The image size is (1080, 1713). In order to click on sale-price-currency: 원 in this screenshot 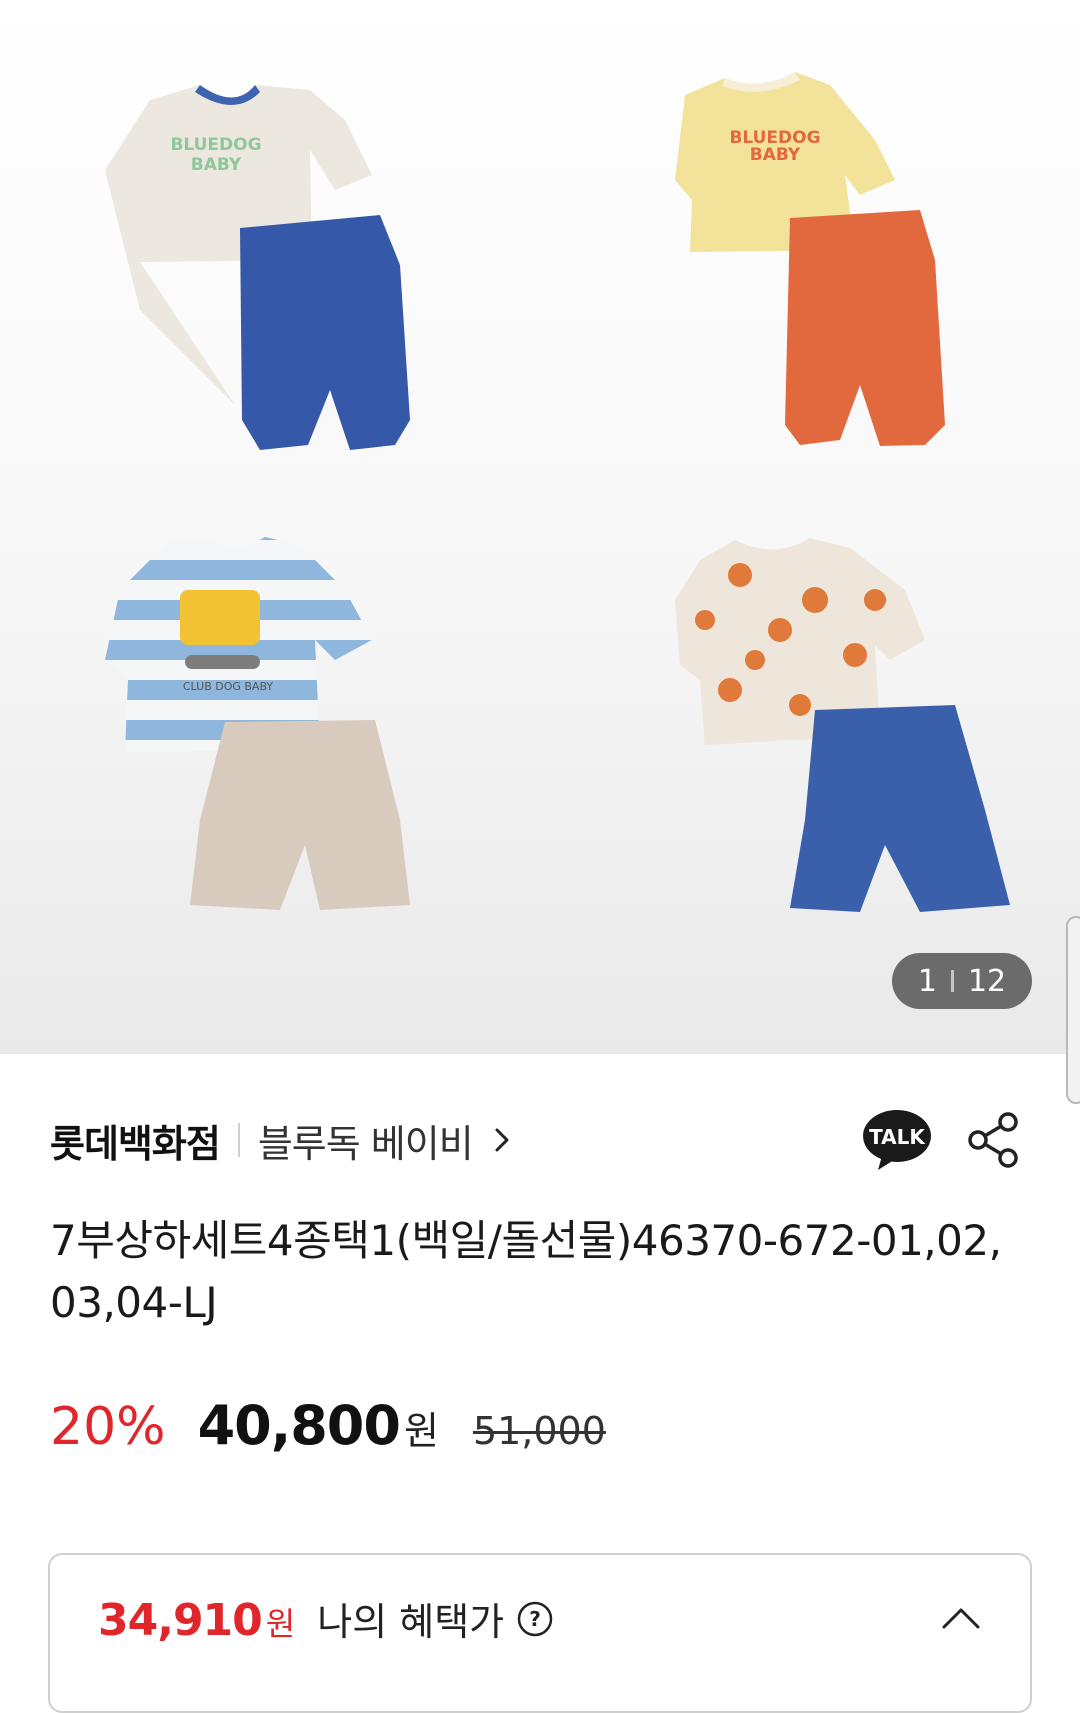, I will do `click(421, 1431)`.